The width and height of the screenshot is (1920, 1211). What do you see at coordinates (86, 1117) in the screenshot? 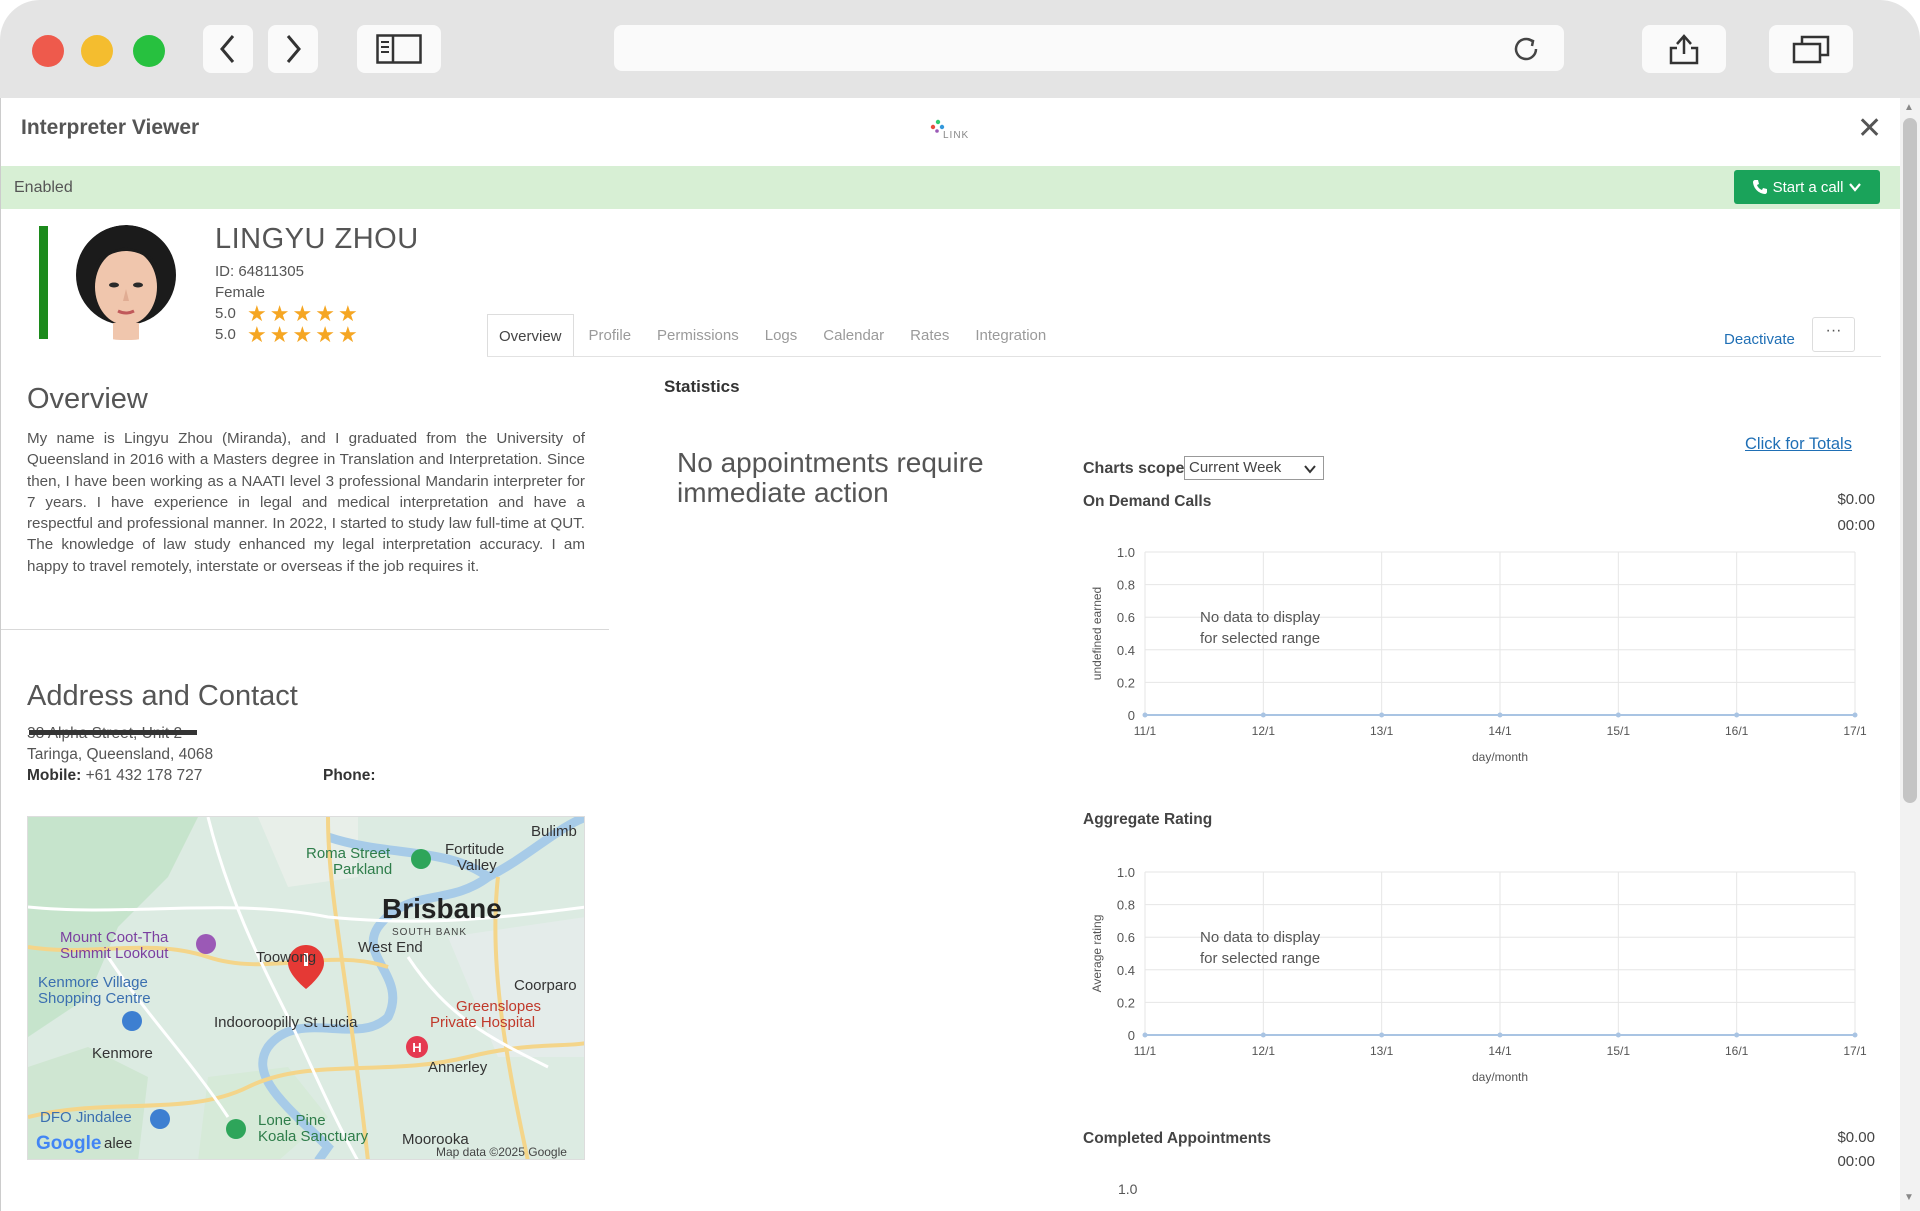
I see `map-label-dfo: DFO Jindalee` at bounding box center [86, 1117].